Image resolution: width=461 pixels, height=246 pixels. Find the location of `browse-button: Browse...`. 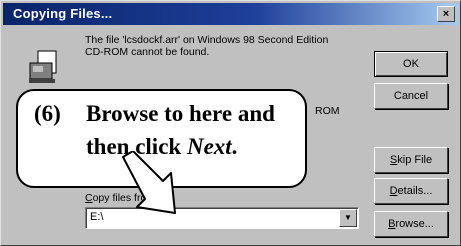

browse-button: Browse... is located at coordinates (411, 224).